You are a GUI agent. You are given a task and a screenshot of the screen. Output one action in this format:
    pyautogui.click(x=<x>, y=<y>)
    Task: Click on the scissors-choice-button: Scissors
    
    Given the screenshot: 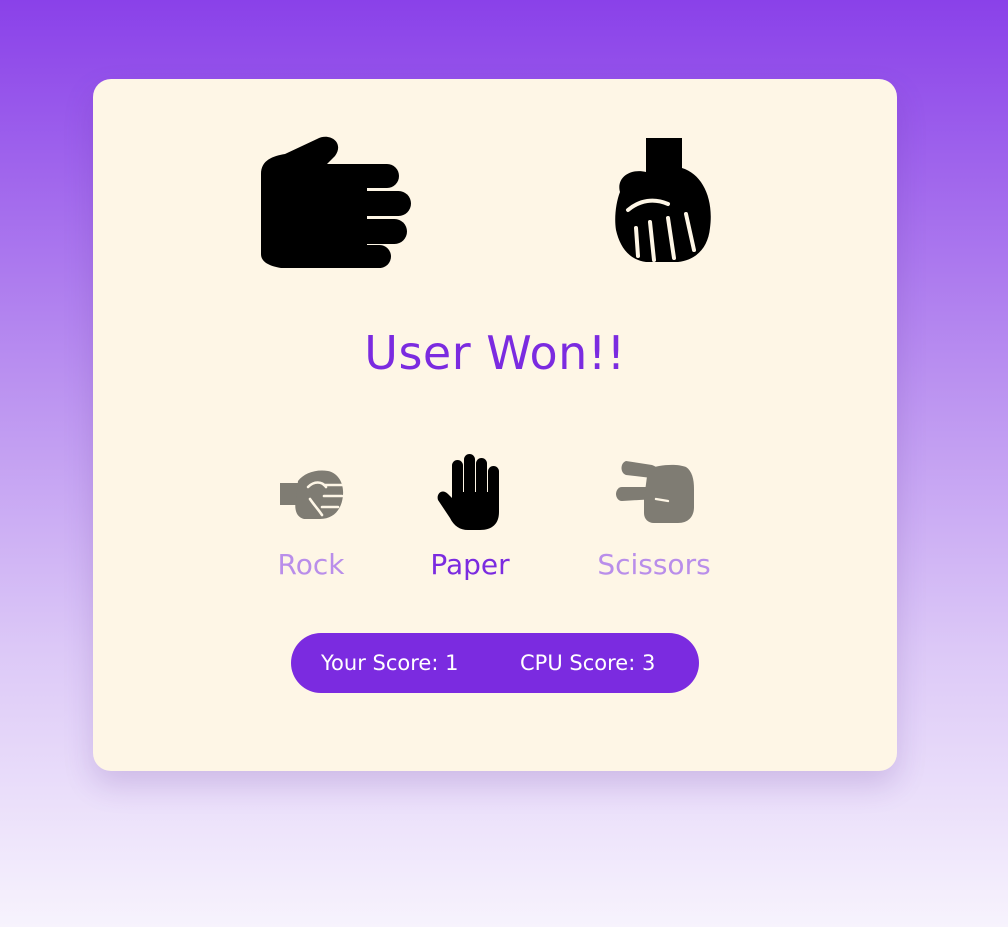 What is the action you would take?
    pyautogui.click(x=654, y=519)
    